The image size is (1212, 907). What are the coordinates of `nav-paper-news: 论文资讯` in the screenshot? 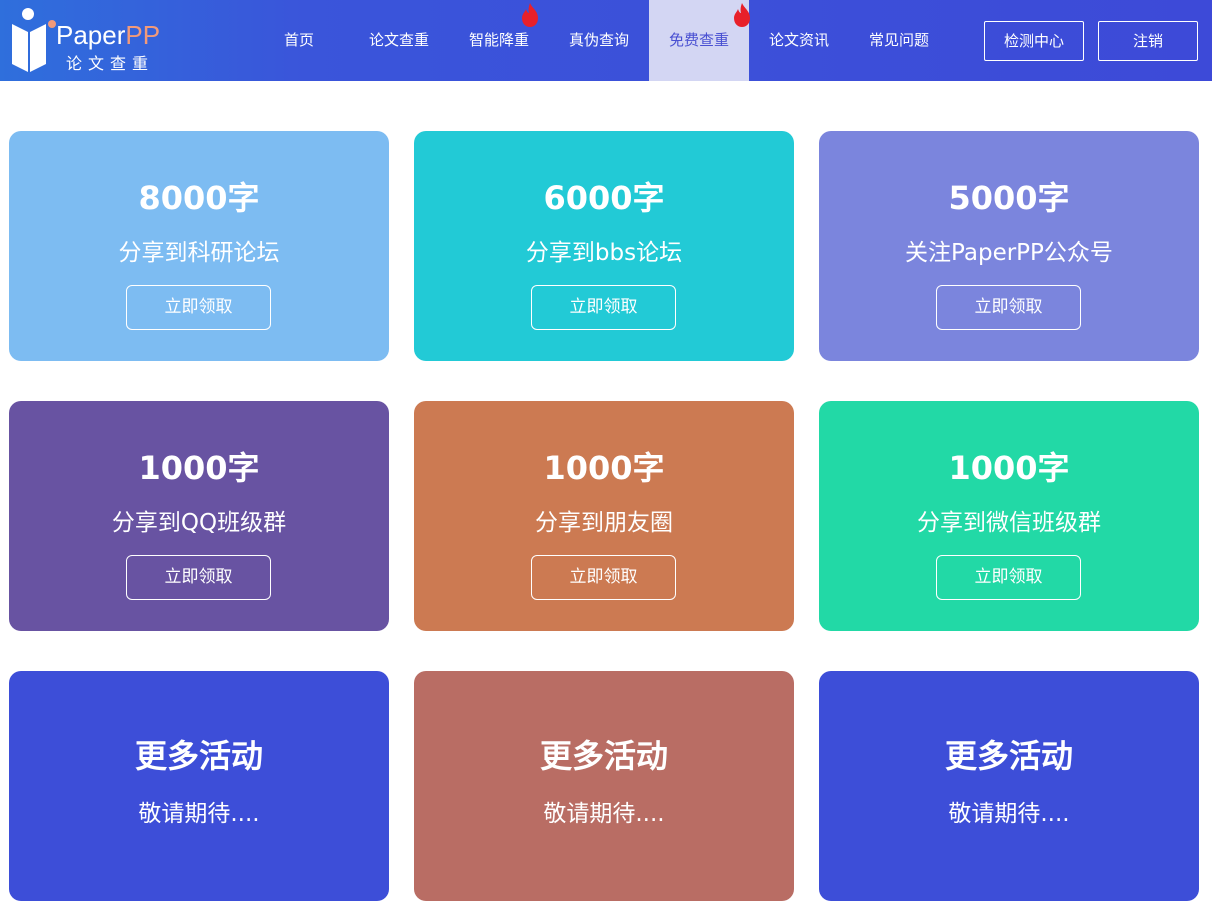 It's located at (799, 40).